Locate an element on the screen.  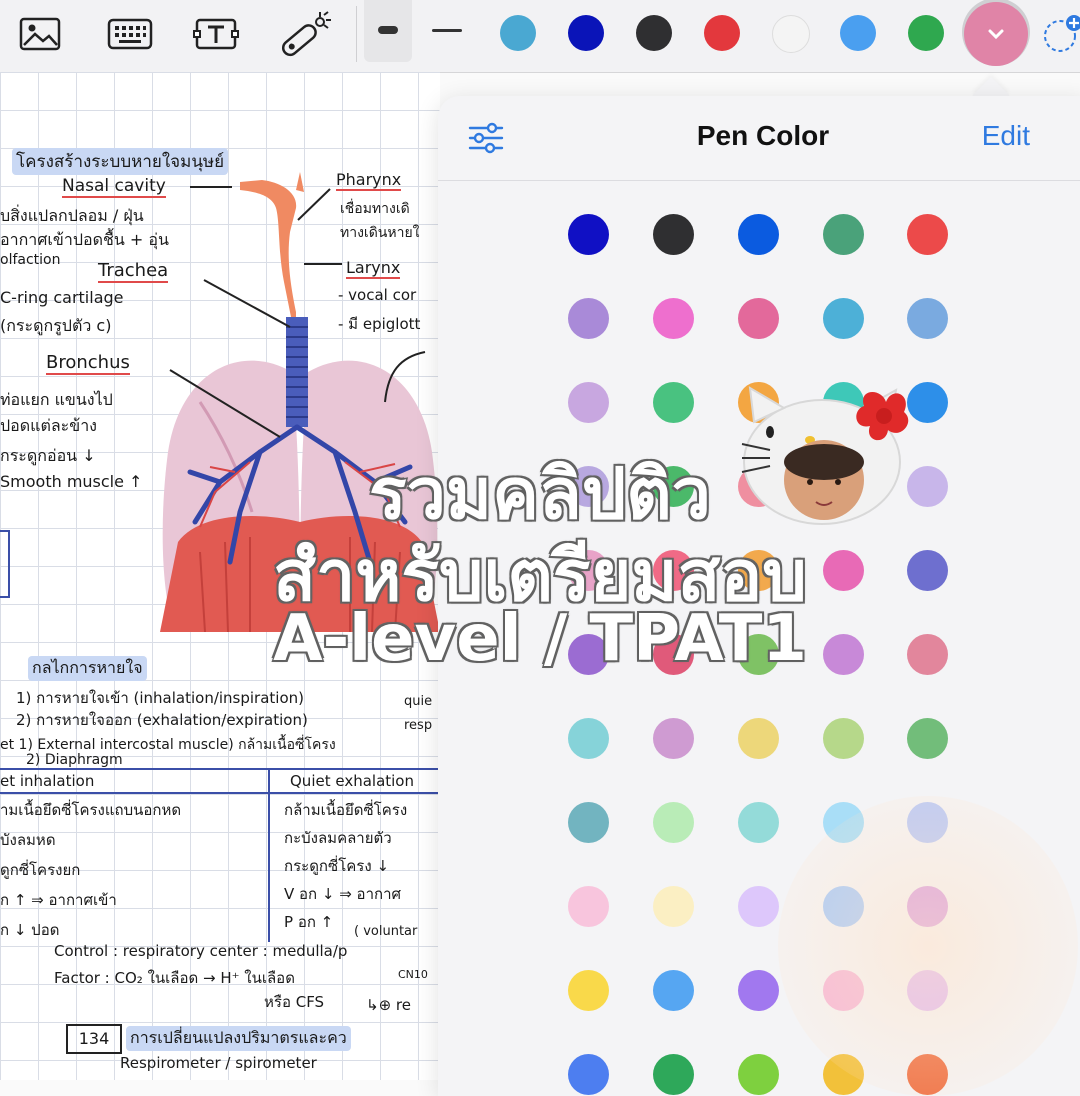
trachea-label: Trachea is located at coordinates (133, 271).